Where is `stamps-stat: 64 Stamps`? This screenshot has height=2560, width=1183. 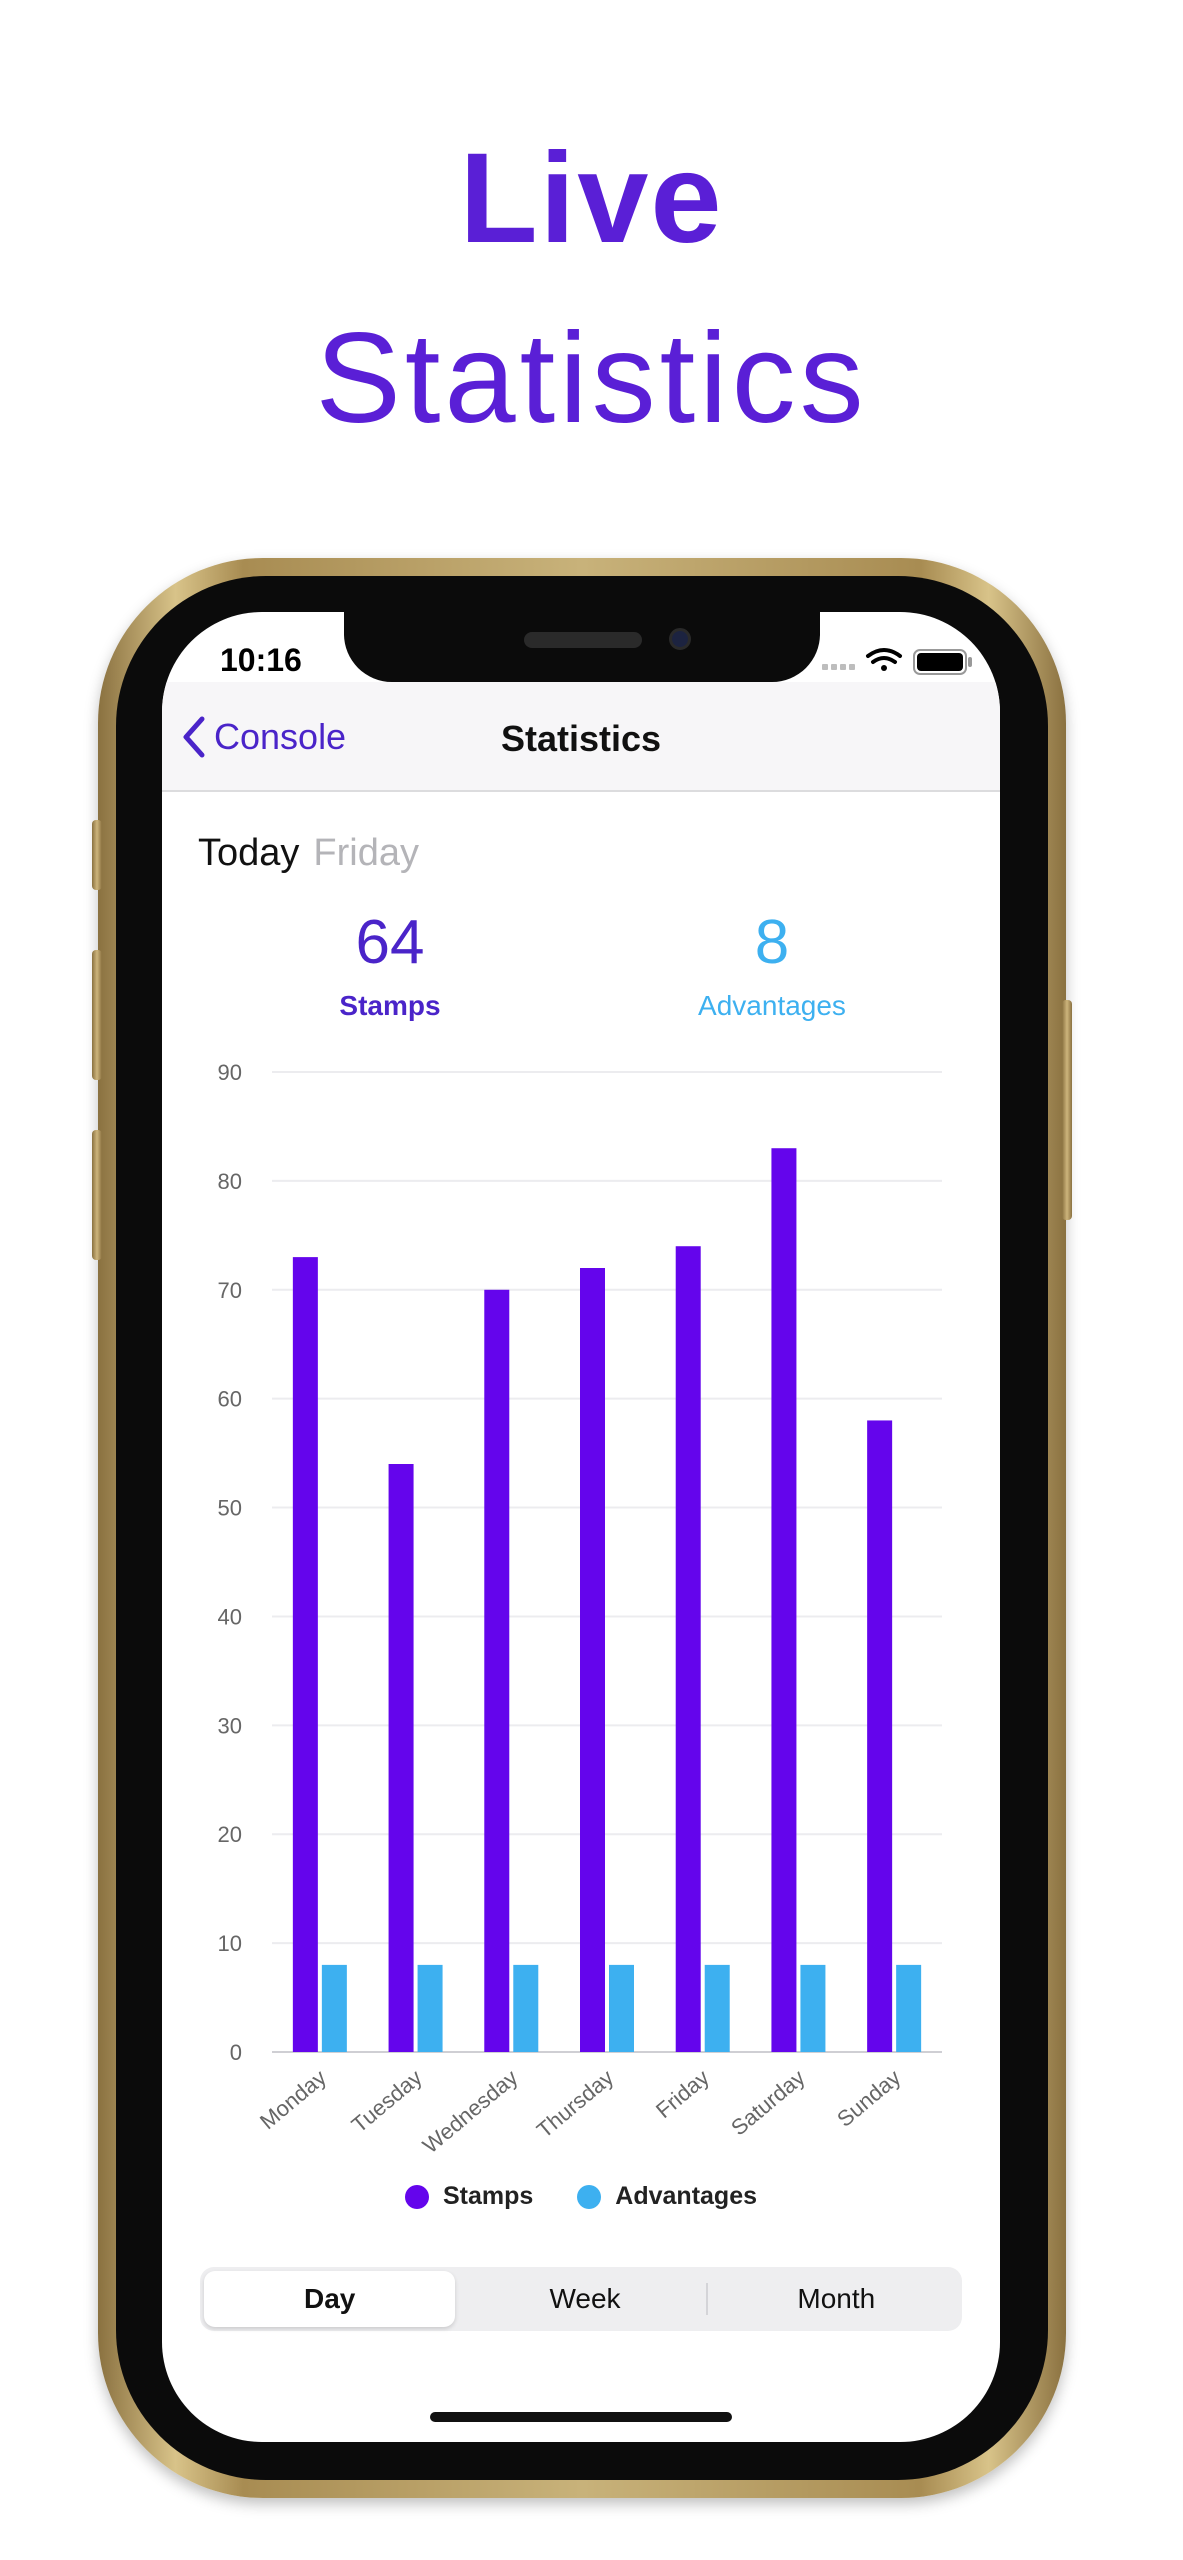
stamps-stat: 64 Stamps is located at coordinates (390, 965).